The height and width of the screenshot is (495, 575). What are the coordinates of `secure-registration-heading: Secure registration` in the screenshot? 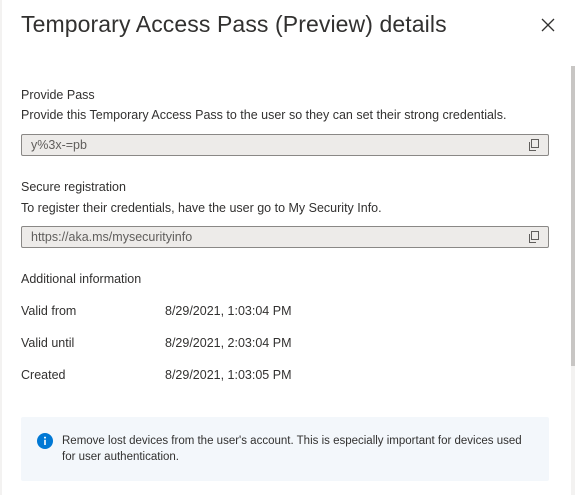 It's located at (73, 187).